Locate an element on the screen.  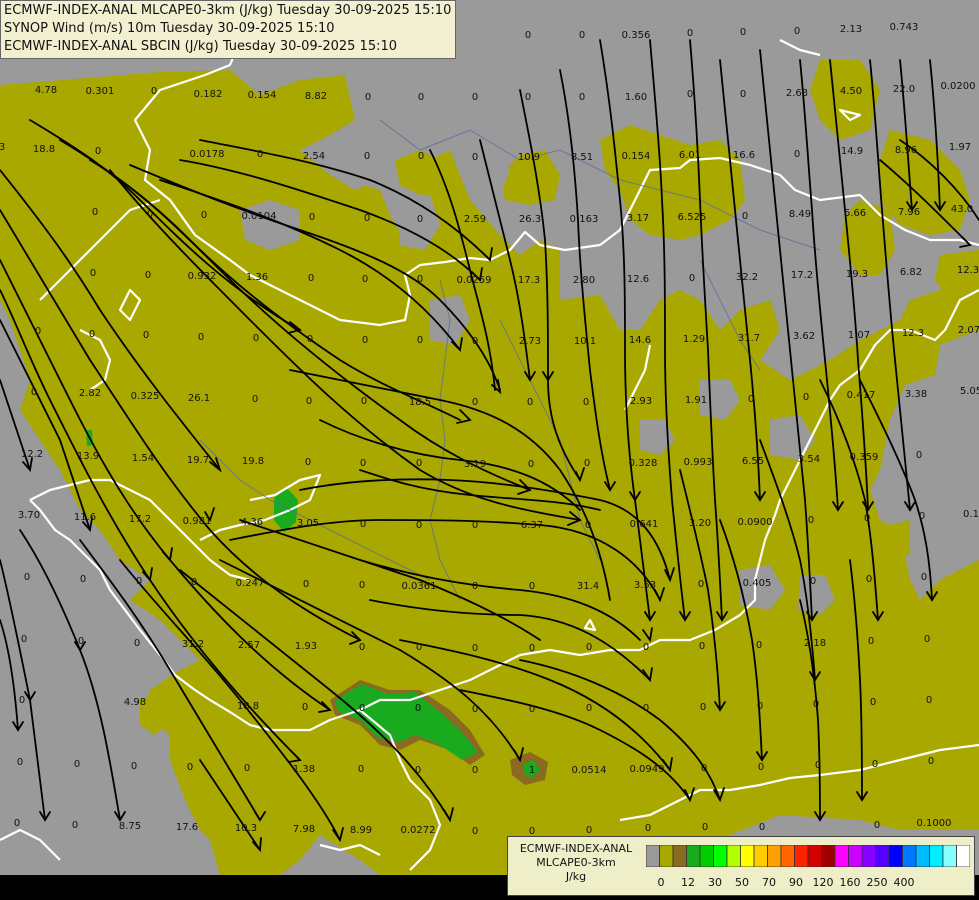
value-label: 2.13 is located at coordinates (851, 29).